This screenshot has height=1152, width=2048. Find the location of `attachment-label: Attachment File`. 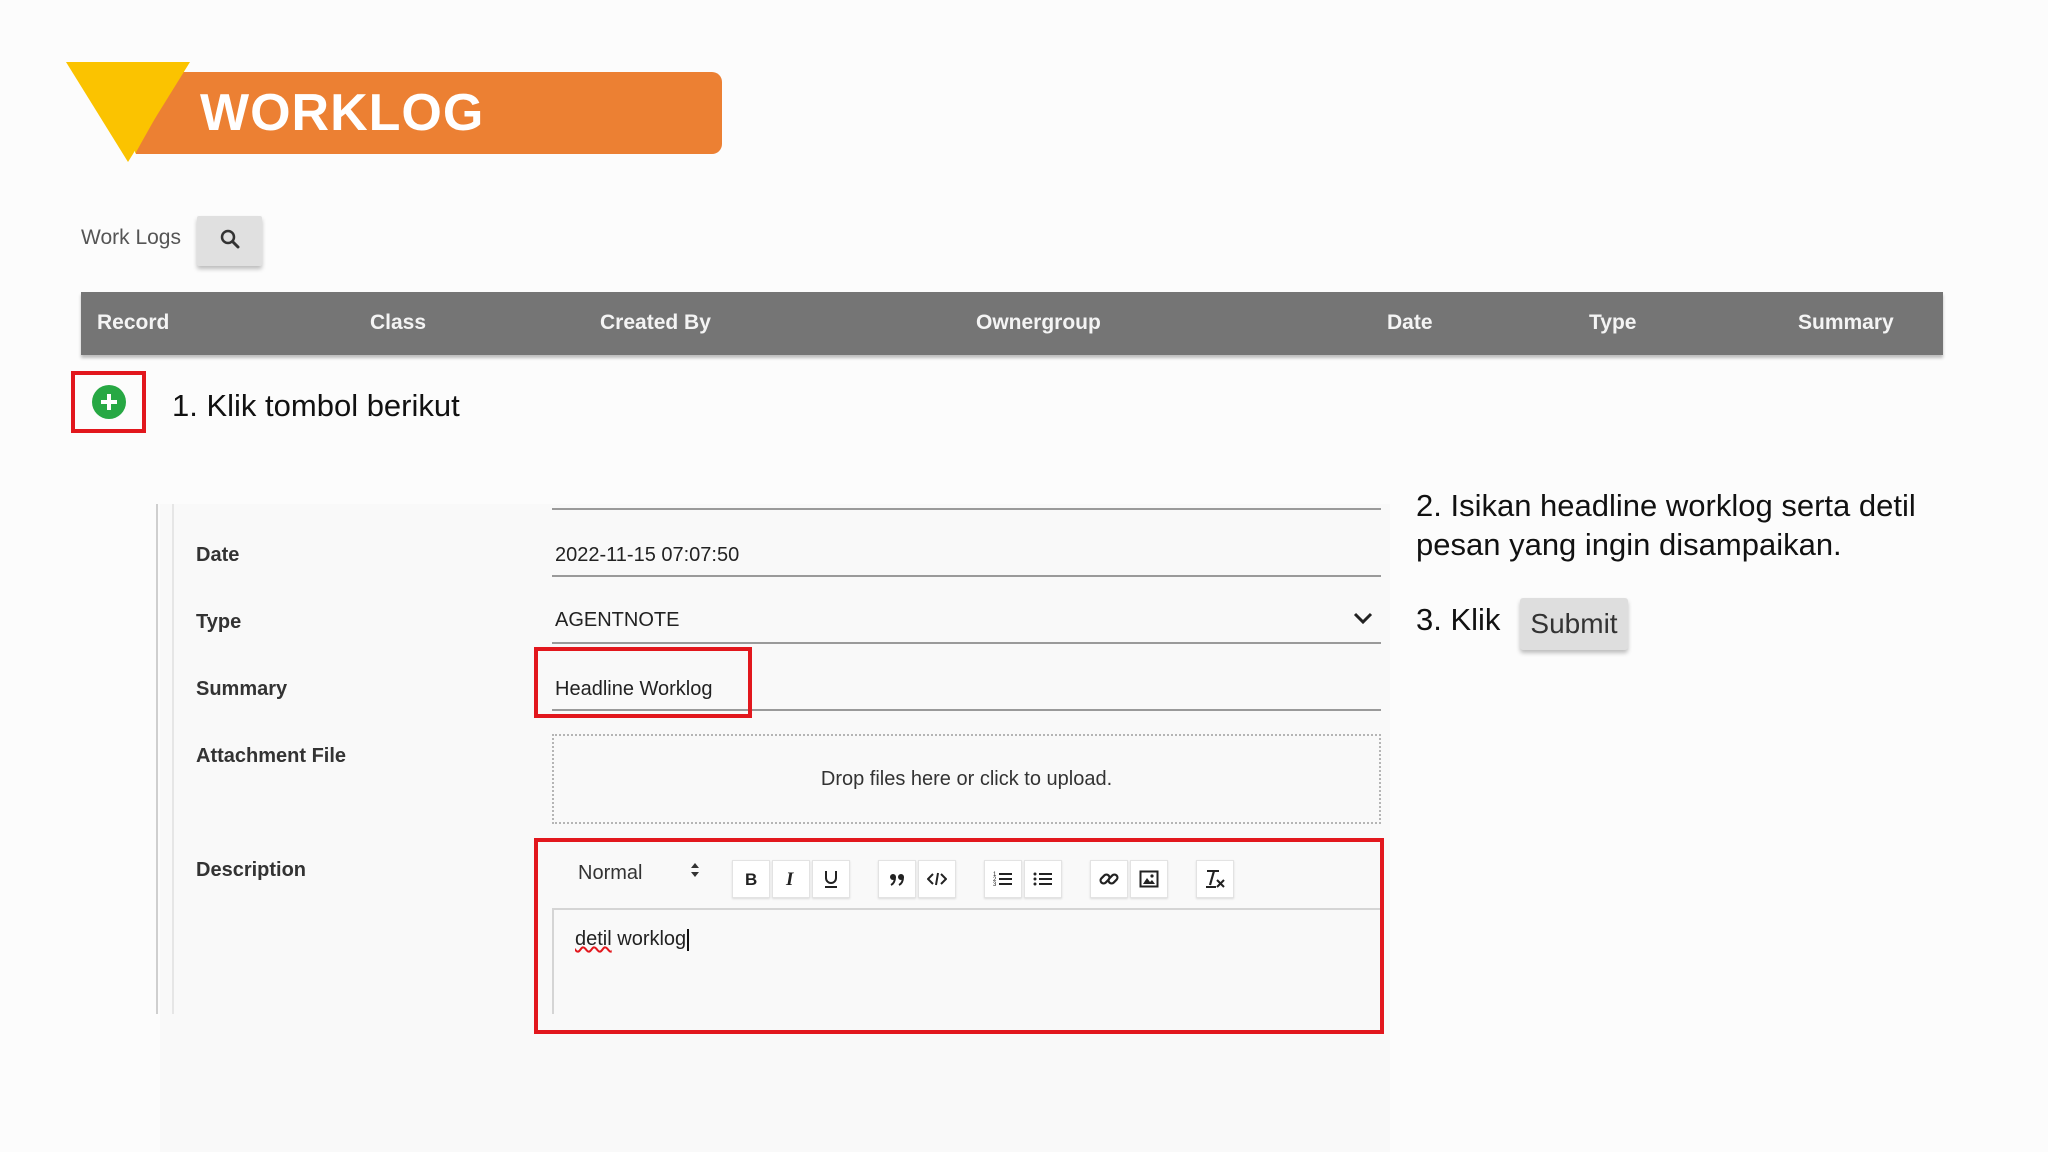

attachment-label: Attachment File is located at coordinates (271, 756).